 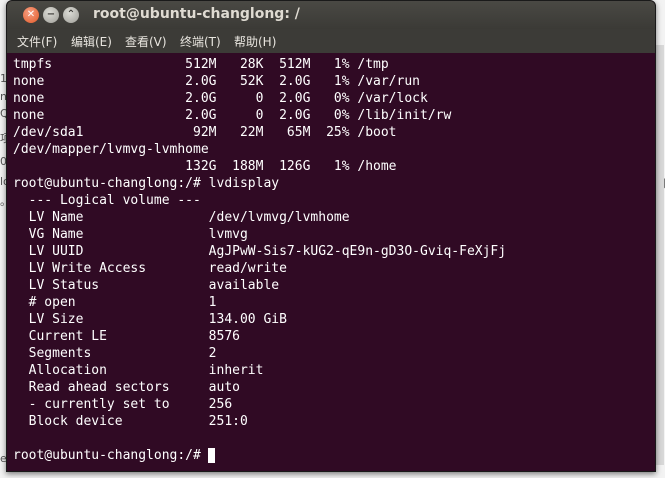 What do you see at coordinates (331, 15) in the screenshot?
I see `title-bar: ✕ − ⌃ root@ubuntu-changlong: /` at bounding box center [331, 15].